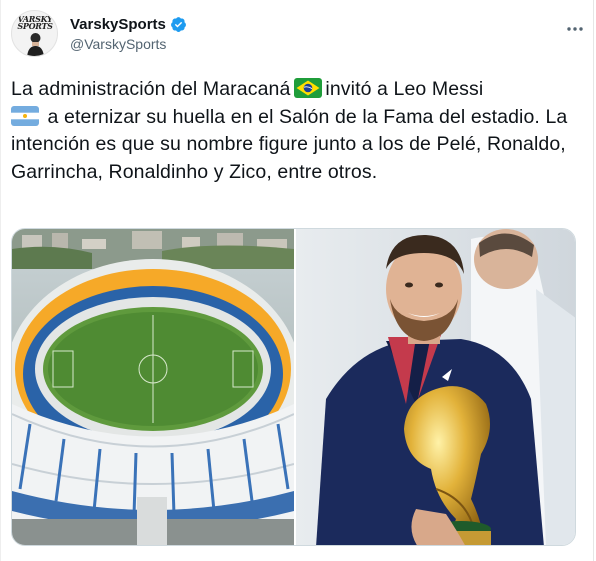  Describe the element at coordinates (35, 22) in the screenshot. I see `avatar-logo: VARSKY SPORTS` at that location.